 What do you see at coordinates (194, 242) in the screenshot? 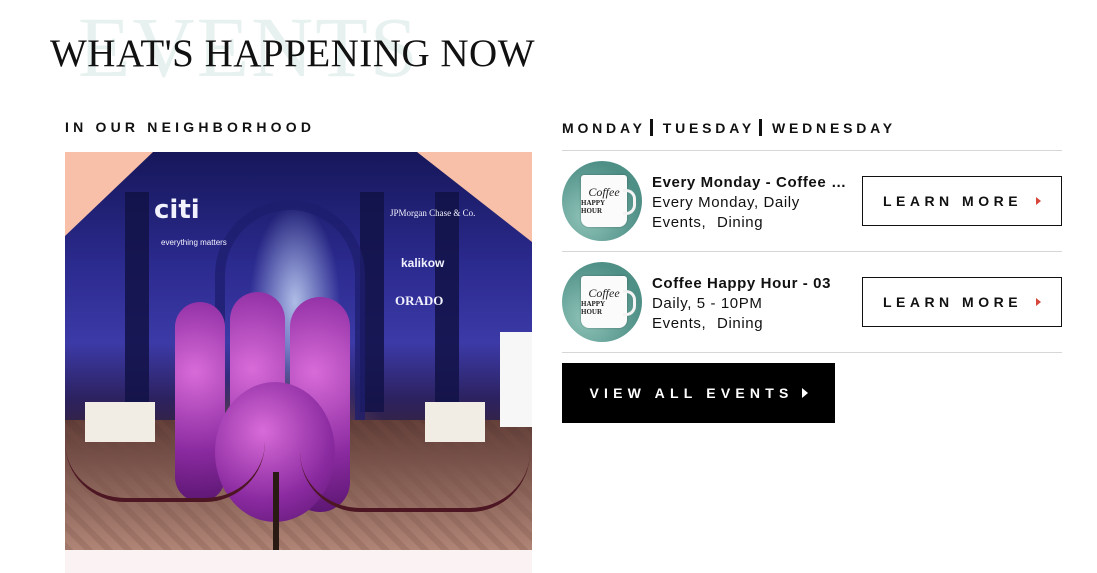
I see `sponsor-sign-small: everything matters` at bounding box center [194, 242].